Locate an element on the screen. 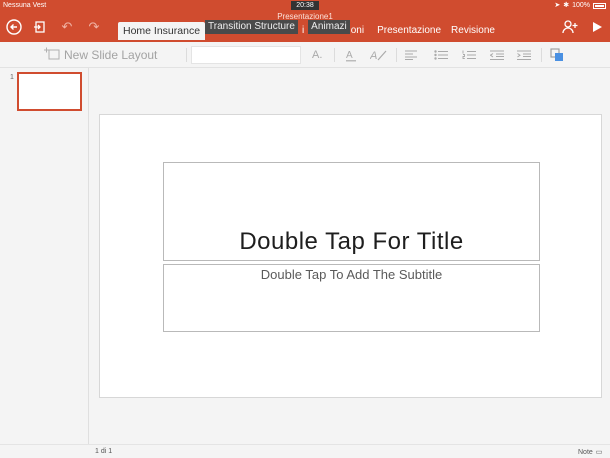 This screenshot has width=610, height=458. share-person-icon is located at coordinates (570, 27).